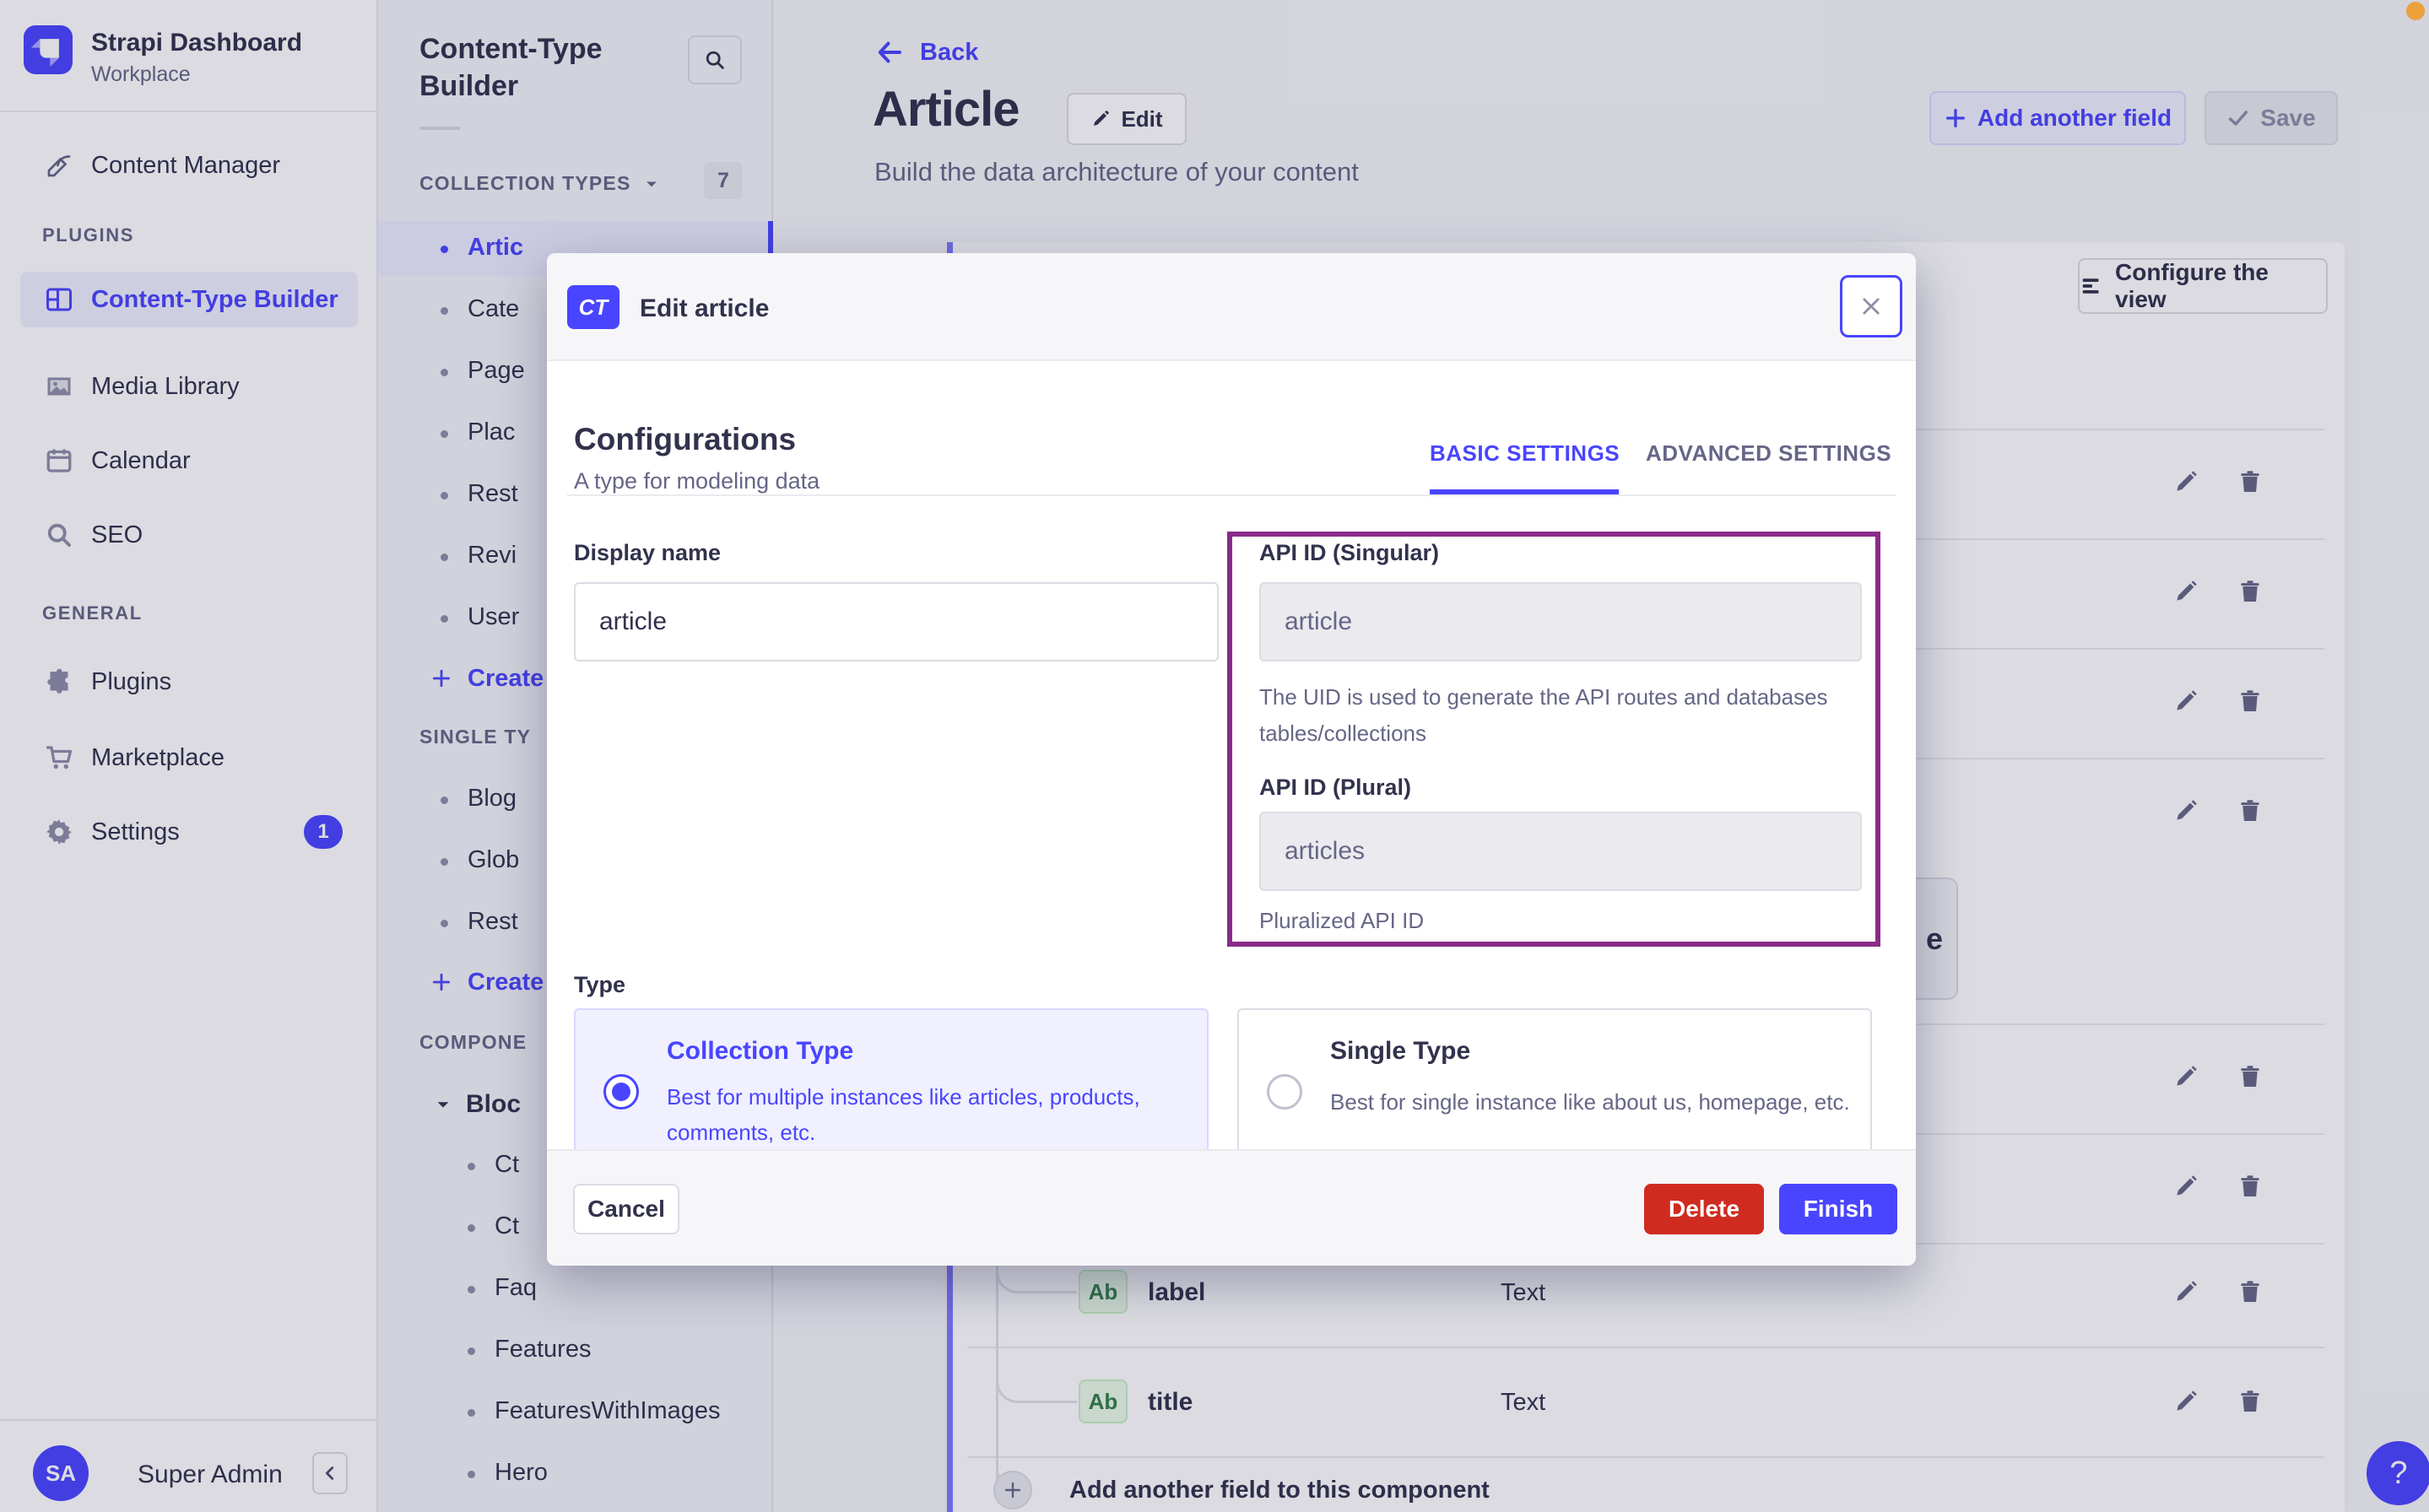 This screenshot has height=1512, width=2429. I want to click on recording-indicator-dot, so click(2415, 11).